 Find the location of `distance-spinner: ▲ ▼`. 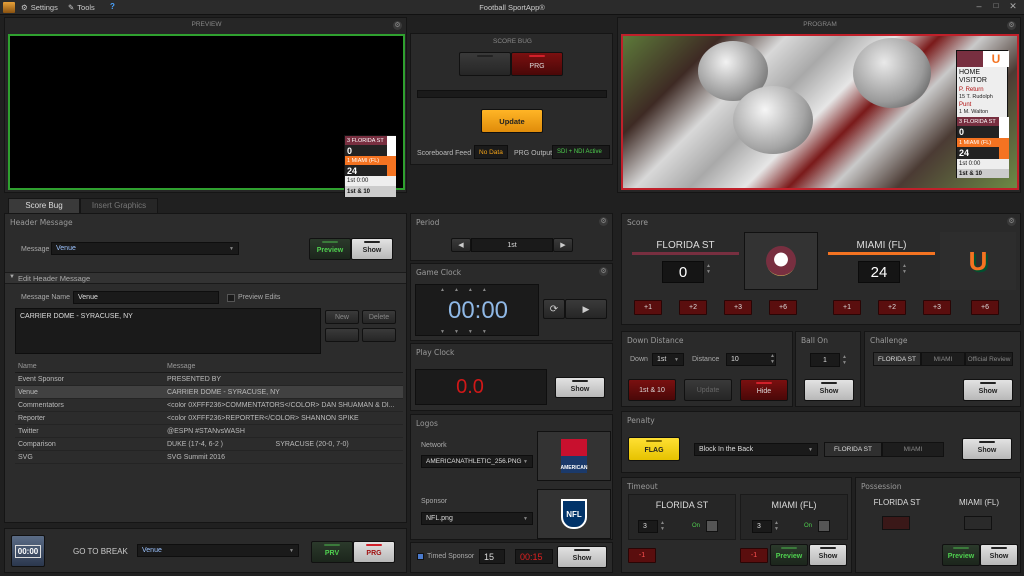

distance-spinner: ▲ ▼ is located at coordinates (772, 359).